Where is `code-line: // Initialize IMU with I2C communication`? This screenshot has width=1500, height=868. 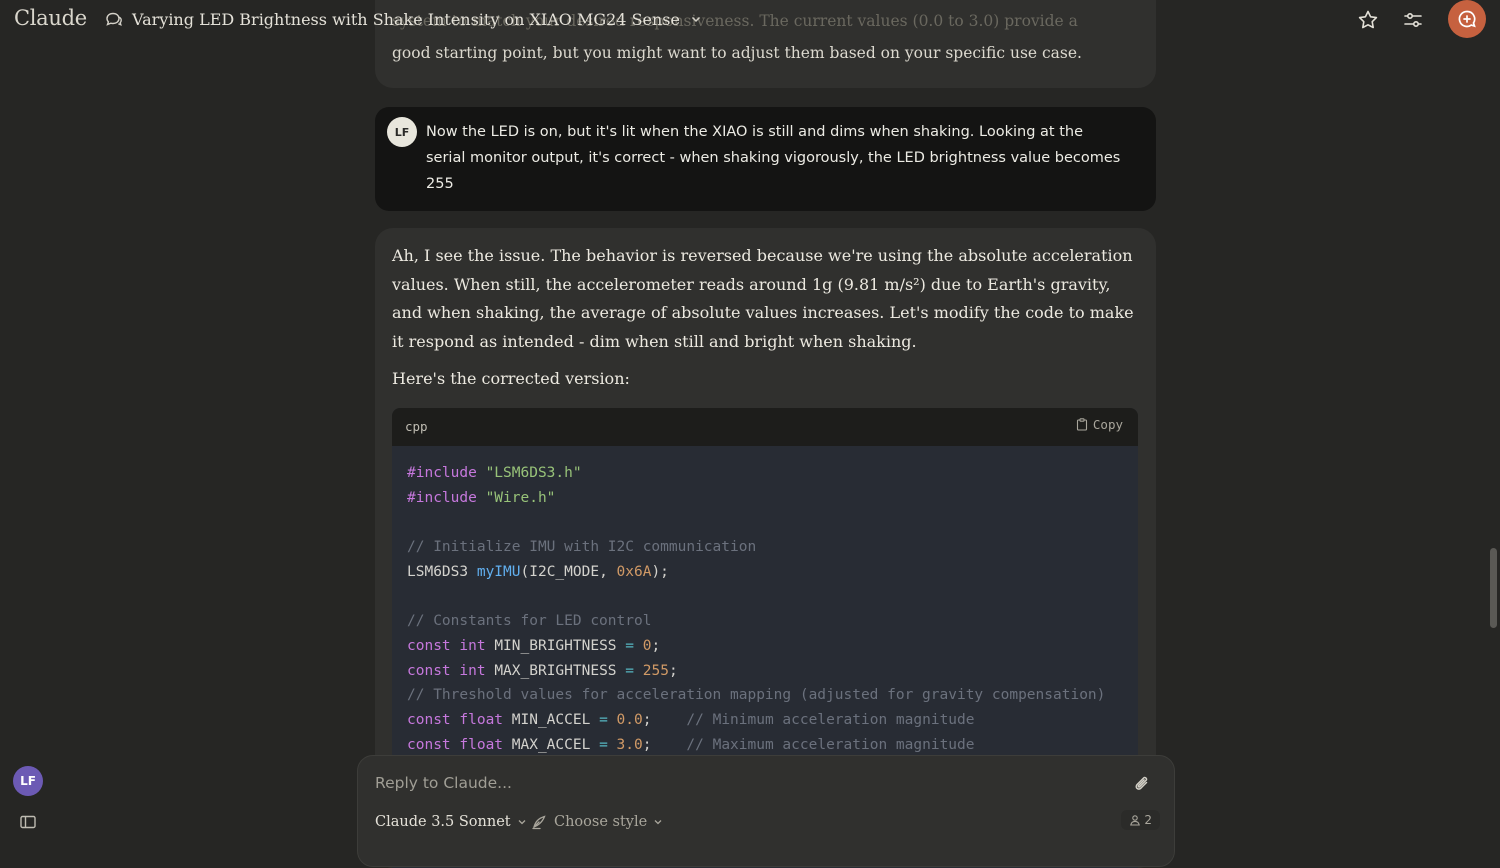
code-line: // Initialize IMU with I2C communication is located at coordinates (756, 547).